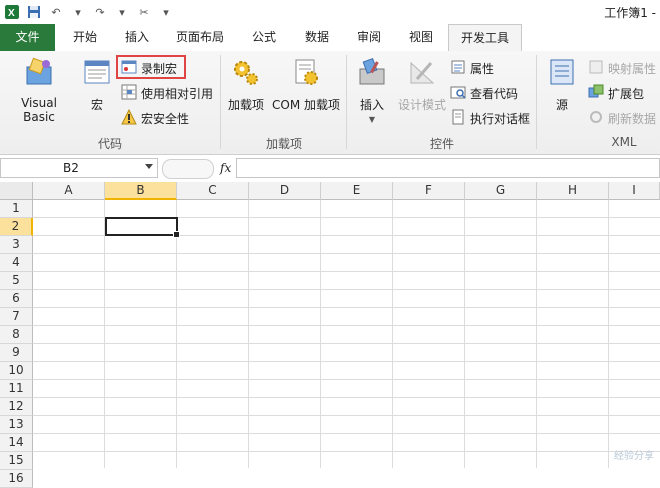 The image size is (660, 488). I want to click on expansion-packs-button: 扩展包, so click(616, 93).